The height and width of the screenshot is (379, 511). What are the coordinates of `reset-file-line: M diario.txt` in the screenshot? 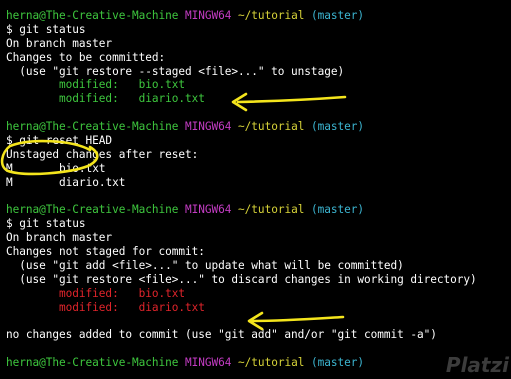 It's located at (66, 182).